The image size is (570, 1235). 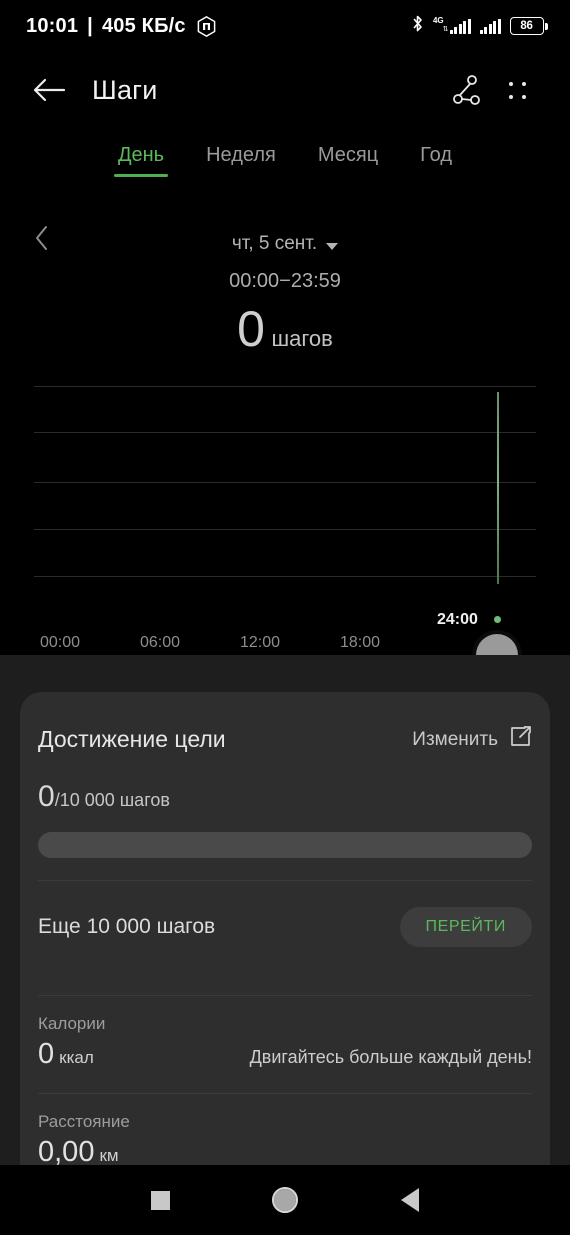 What do you see at coordinates (274, 243) in the screenshot?
I see `selected-date: чт, 5 сент.` at bounding box center [274, 243].